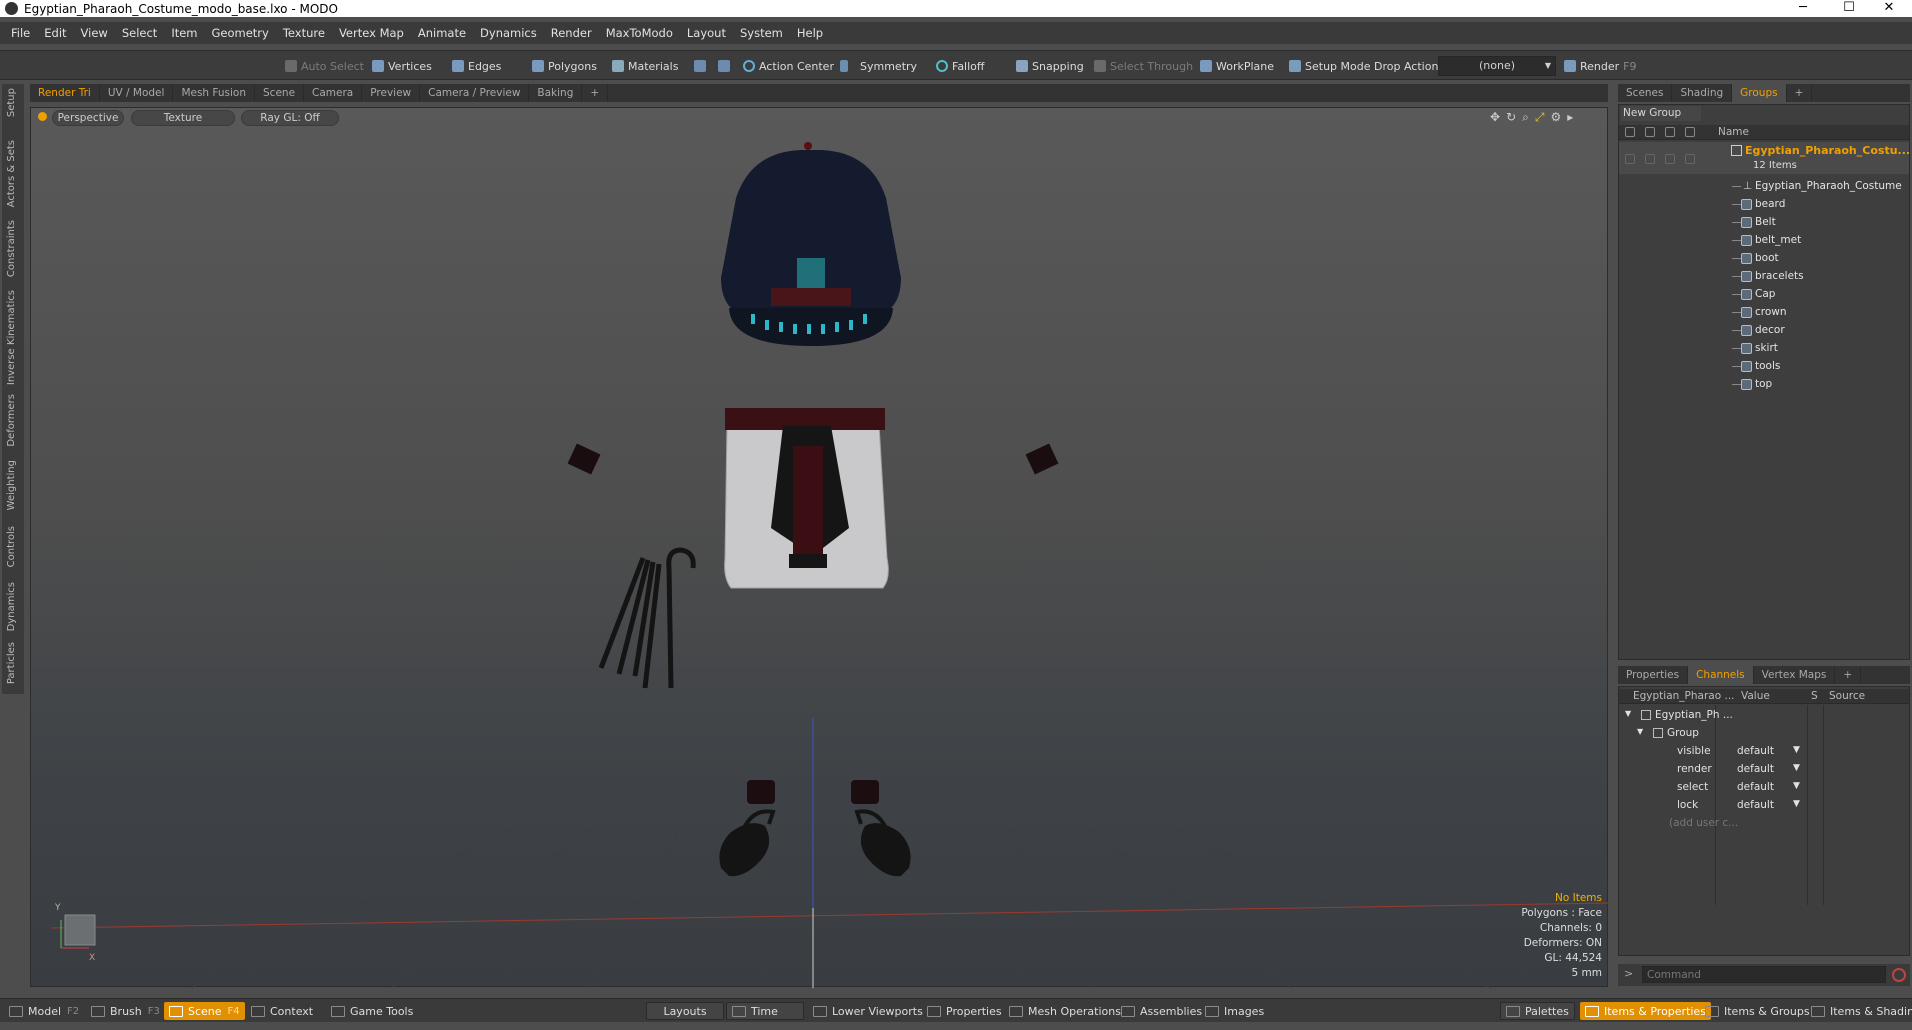  I want to click on viewport-gear-icon: ⚙, so click(1555, 117).